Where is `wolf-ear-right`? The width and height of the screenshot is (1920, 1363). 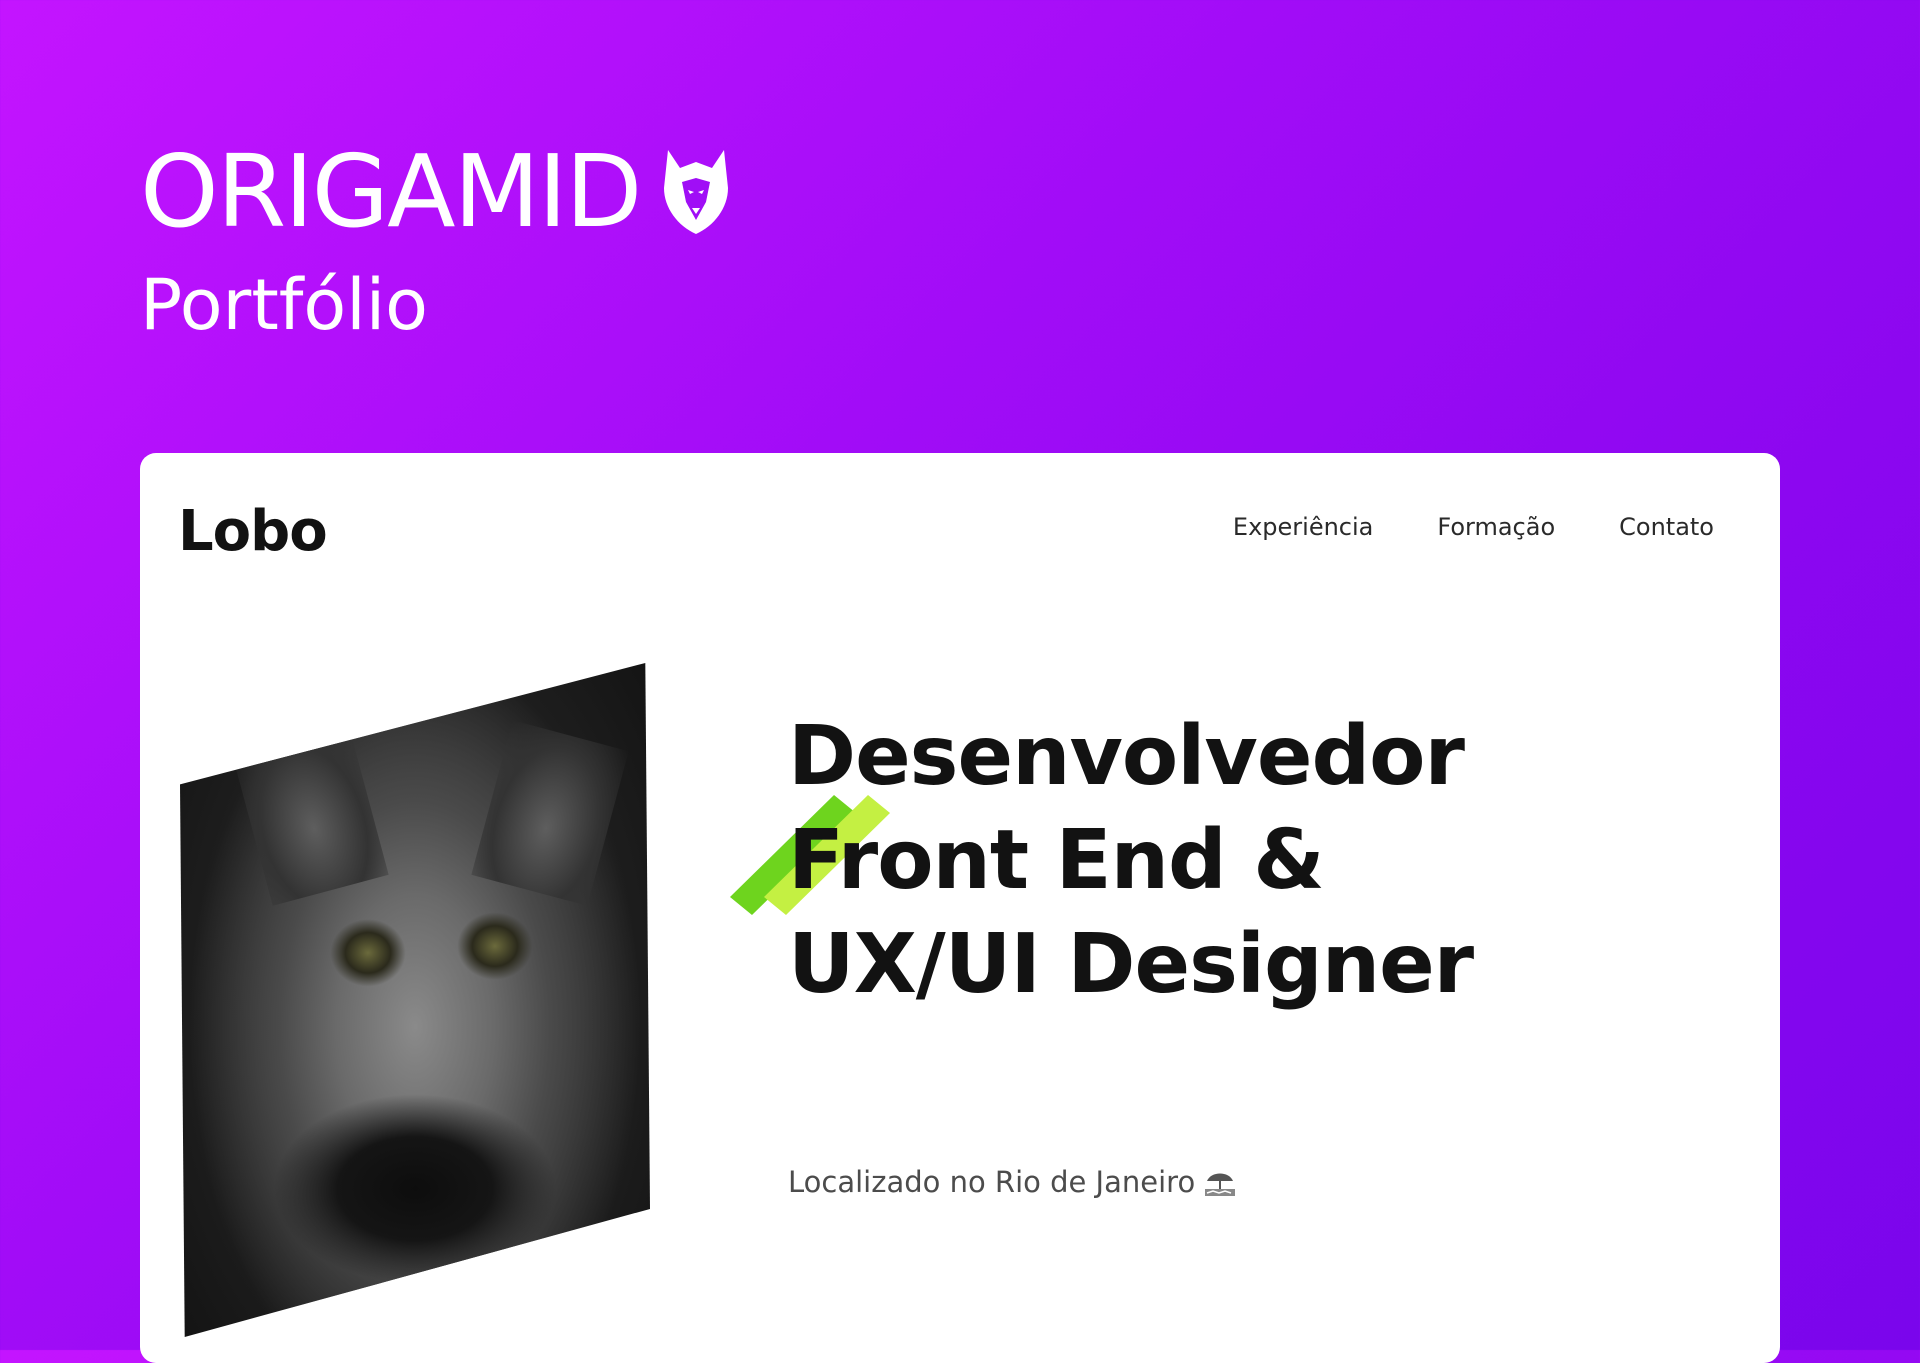 wolf-ear-right is located at coordinates (550, 813).